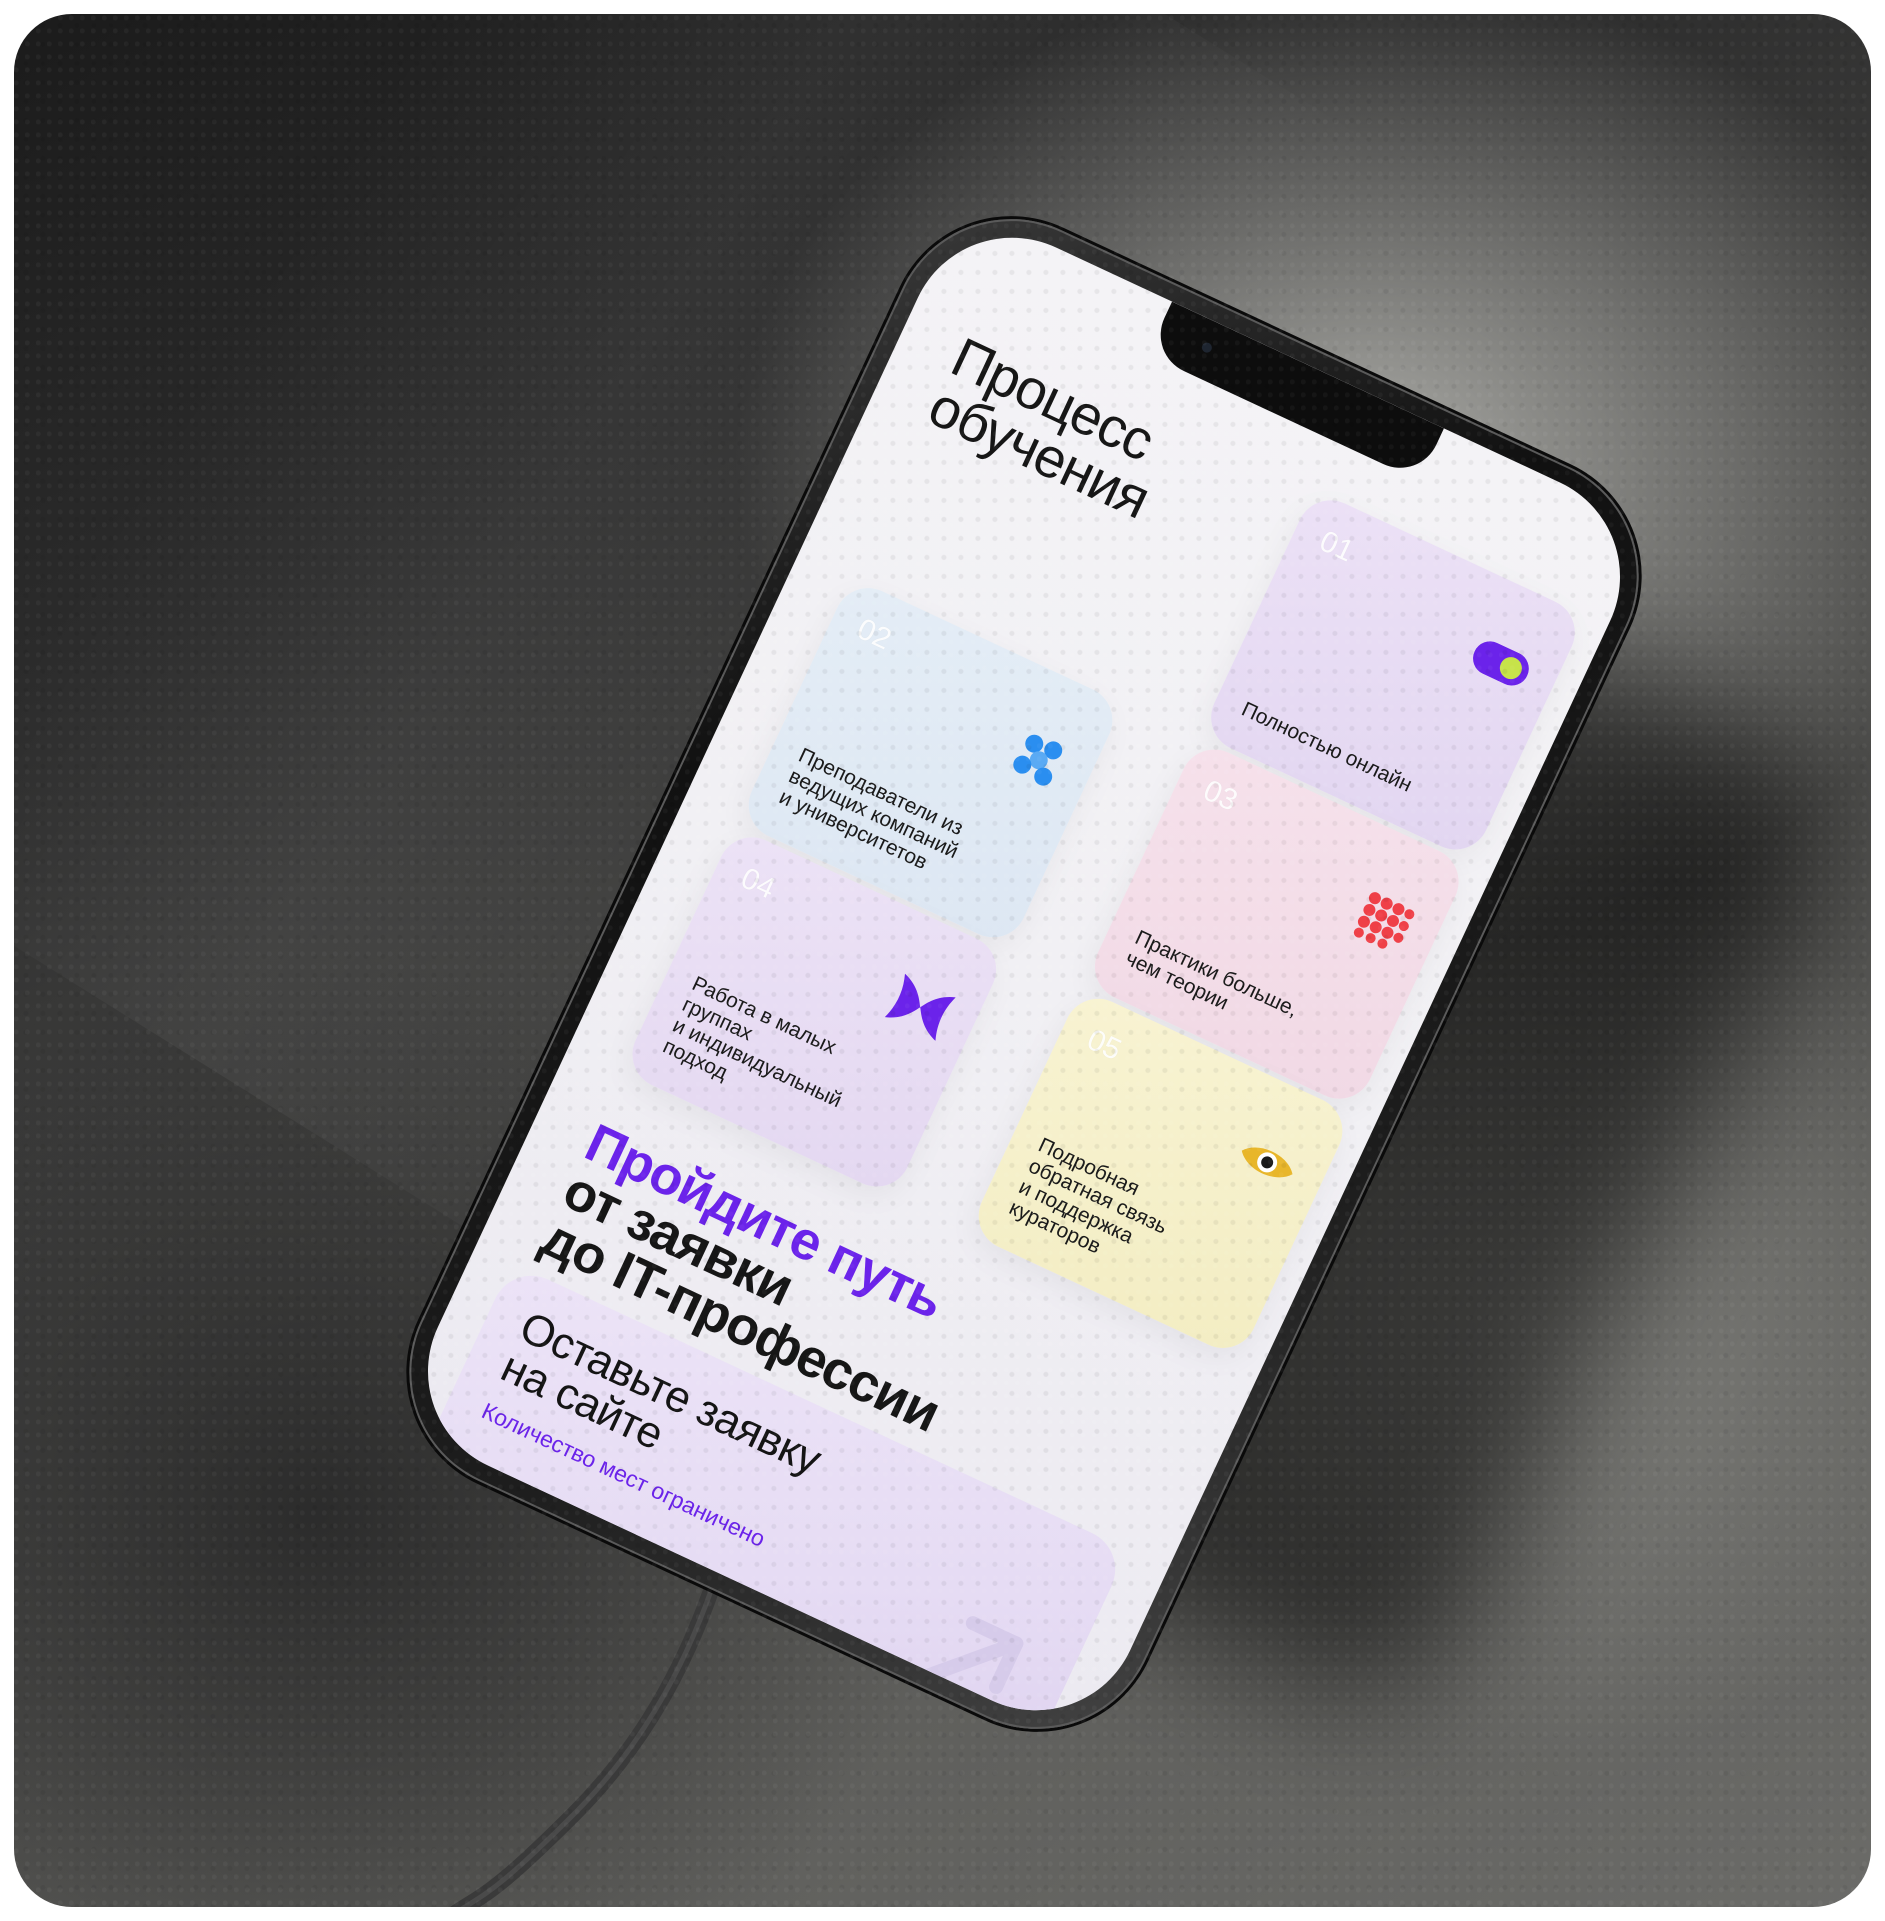 This screenshot has height=1921, width=1885. Describe the element at coordinates (874, 634) in the screenshot. I see `card-number: 02` at that location.